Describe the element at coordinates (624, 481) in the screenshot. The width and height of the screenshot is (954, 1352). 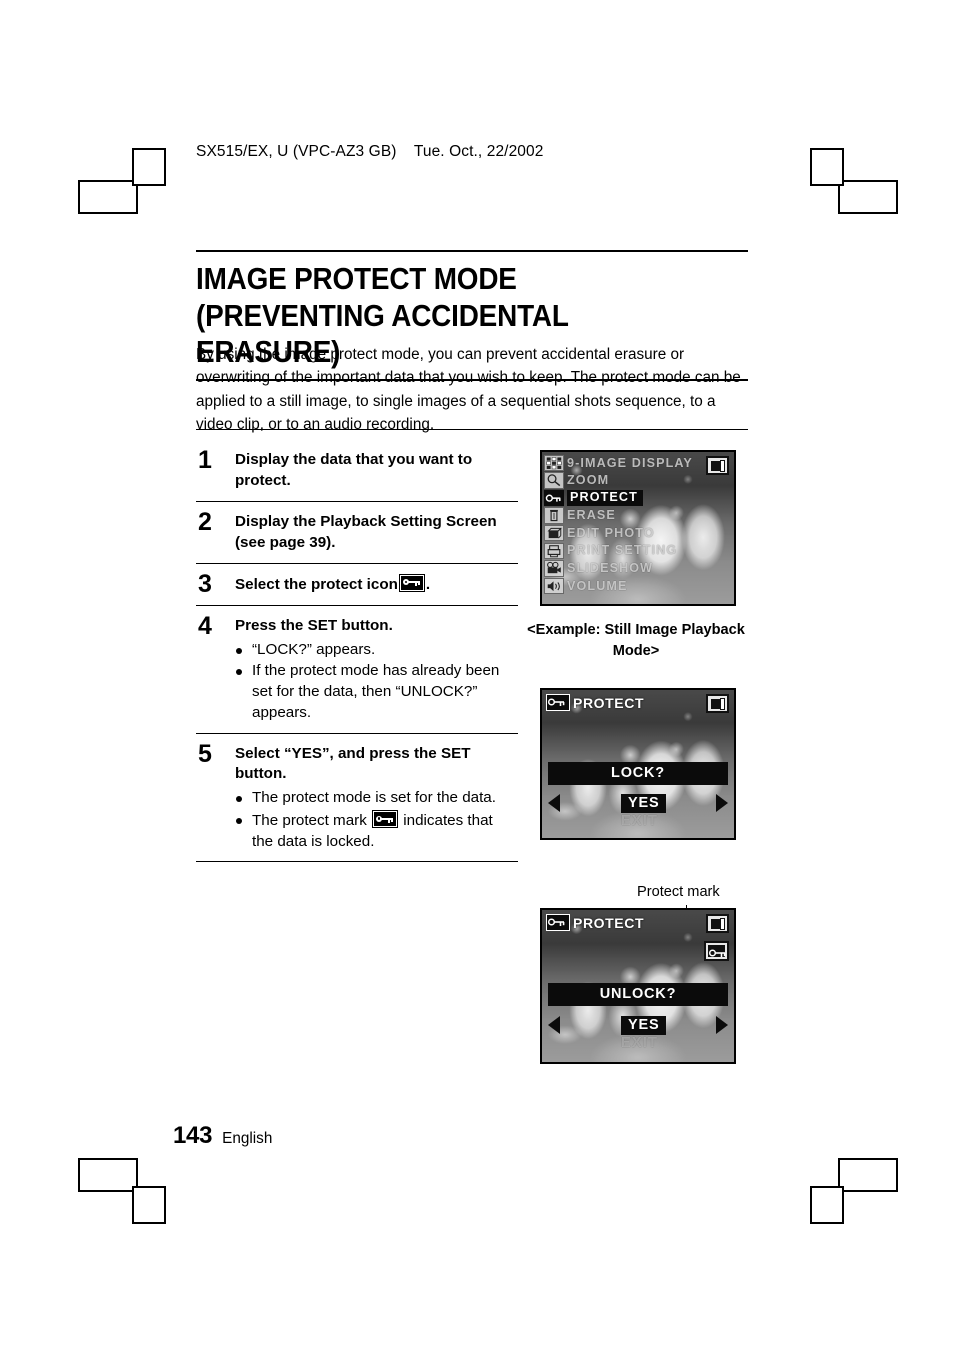
I see `menu-item-zoom: ZOOM` at that location.